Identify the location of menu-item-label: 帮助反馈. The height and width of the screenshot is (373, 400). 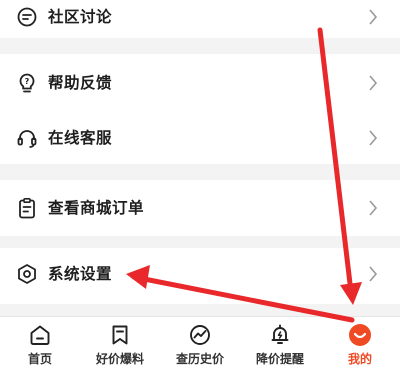
(80, 83).